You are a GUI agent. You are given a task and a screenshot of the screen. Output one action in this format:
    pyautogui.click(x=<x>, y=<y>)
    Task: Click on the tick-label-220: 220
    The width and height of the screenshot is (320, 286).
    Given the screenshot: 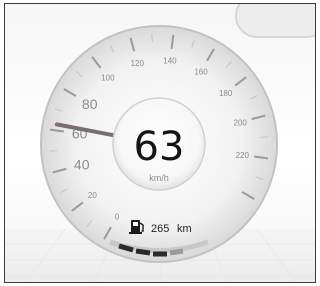 What is the action you would take?
    pyautogui.click(x=243, y=155)
    